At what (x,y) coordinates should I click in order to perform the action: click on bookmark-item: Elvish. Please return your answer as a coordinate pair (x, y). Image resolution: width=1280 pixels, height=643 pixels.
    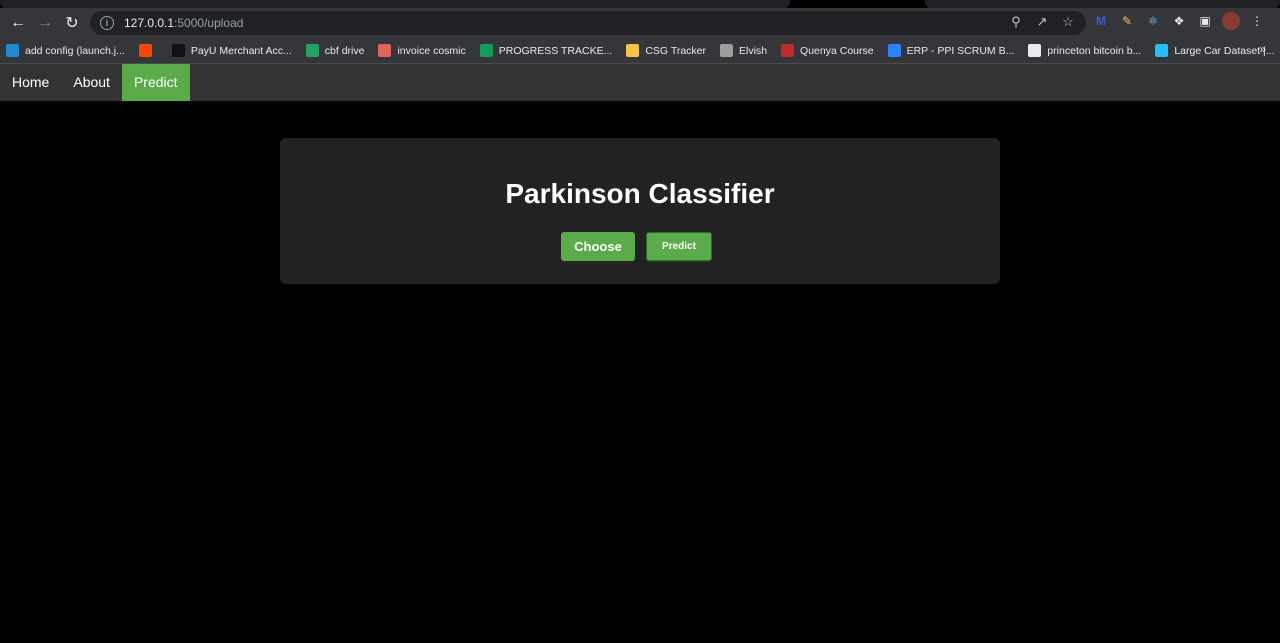
    Looking at the image, I should click on (743, 51).